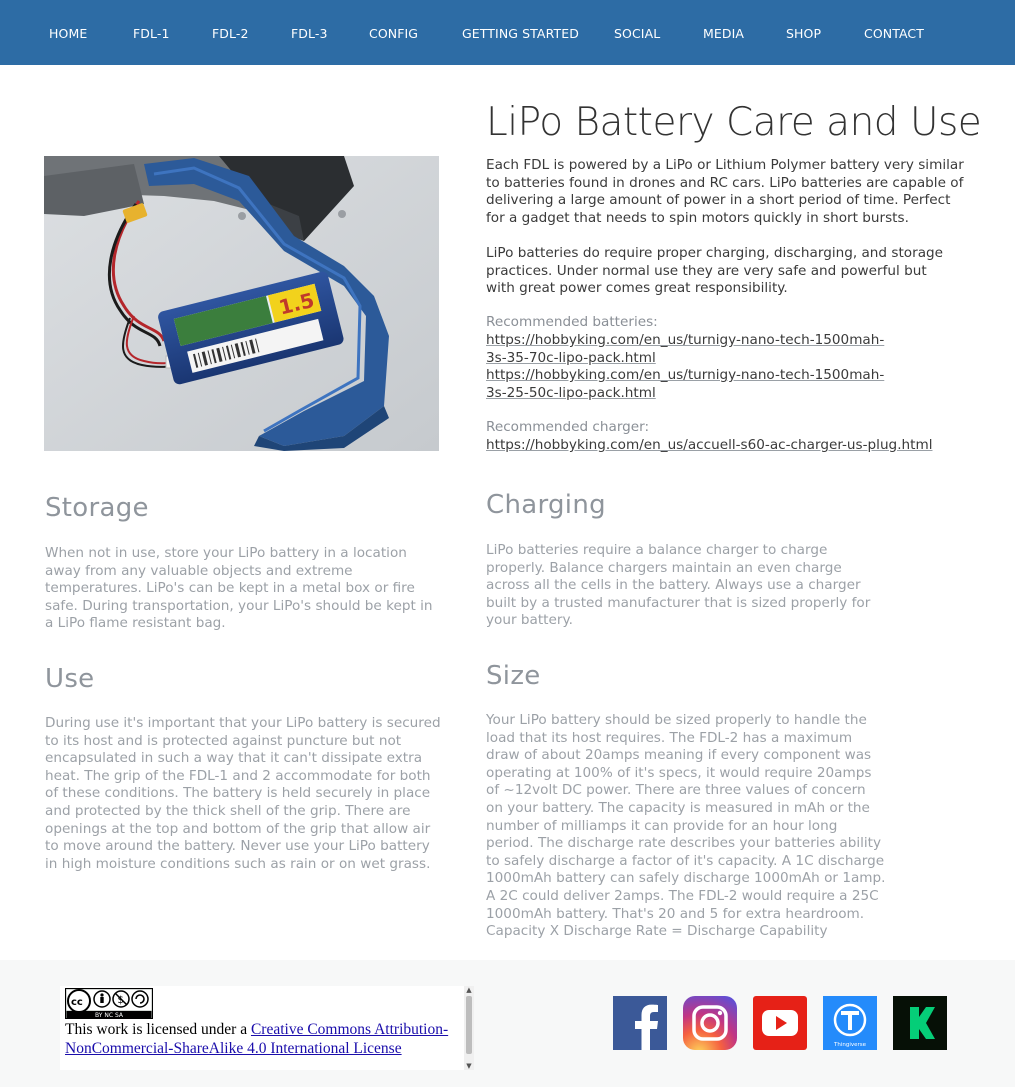 The height and width of the screenshot is (1087, 1015). Describe the element at coordinates (70, 679) in the screenshot. I see `use-heading: Use` at that location.